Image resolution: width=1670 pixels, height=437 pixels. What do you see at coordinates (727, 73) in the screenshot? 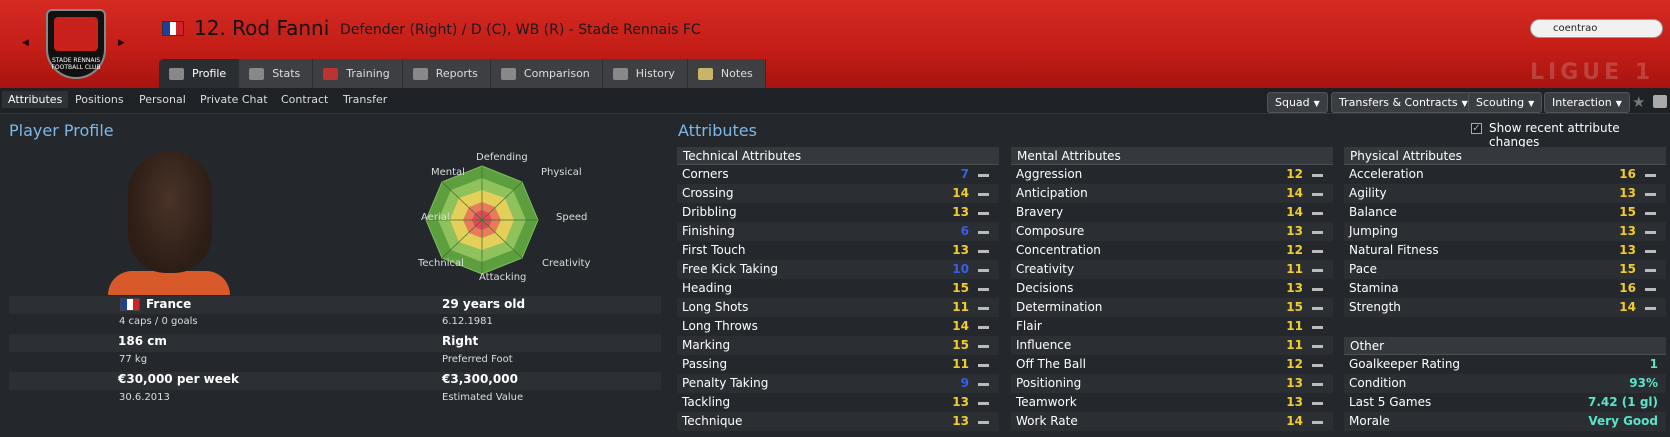
I see `tab-notes: Notes` at bounding box center [727, 73].